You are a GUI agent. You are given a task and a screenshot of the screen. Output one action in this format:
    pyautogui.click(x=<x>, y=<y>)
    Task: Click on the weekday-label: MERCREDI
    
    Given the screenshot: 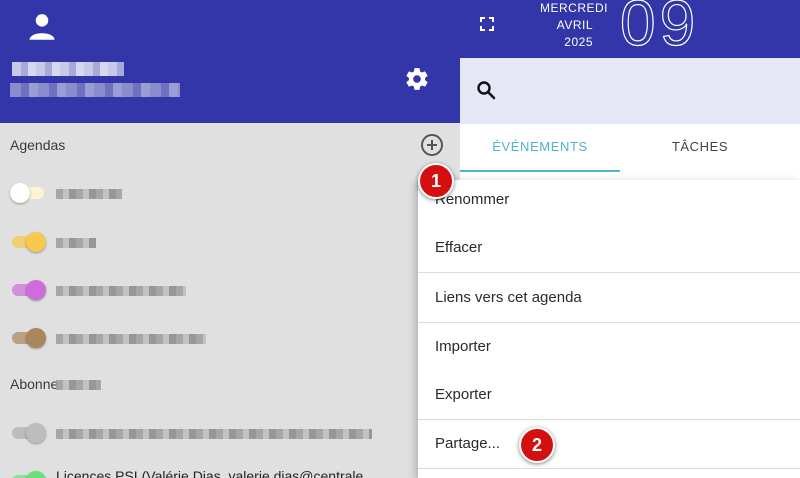 What is the action you would take?
    pyautogui.click(x=574, y=8)
    